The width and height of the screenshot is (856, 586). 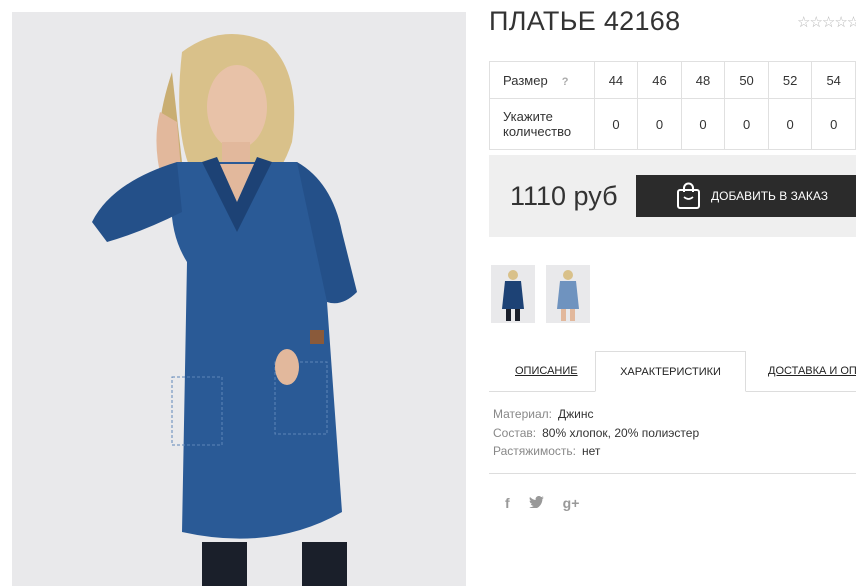 I want to click on size-cell: 44, so click(x=616, y=80).